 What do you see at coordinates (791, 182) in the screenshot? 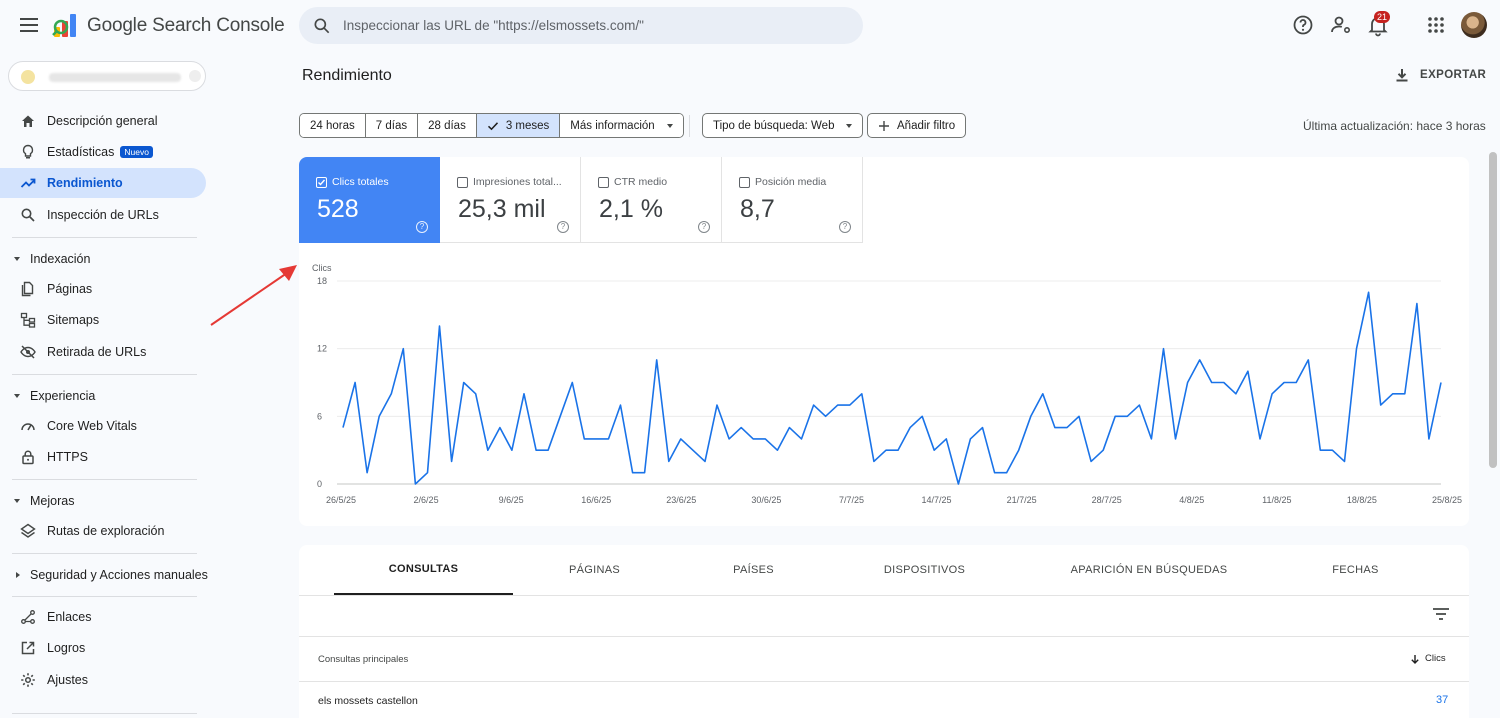
I see `metric-label: Posición media` at bounding box center [791, 182].